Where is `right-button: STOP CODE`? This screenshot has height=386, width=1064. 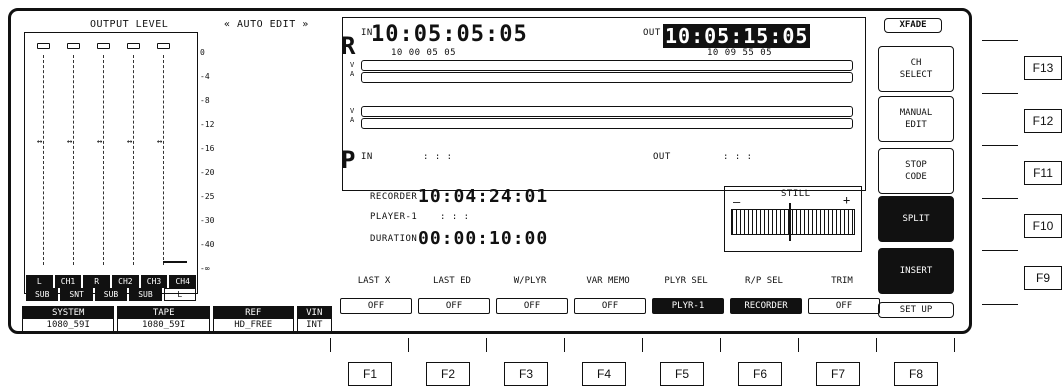
right-button: STOP CODE is located at coordinates (916, 171).